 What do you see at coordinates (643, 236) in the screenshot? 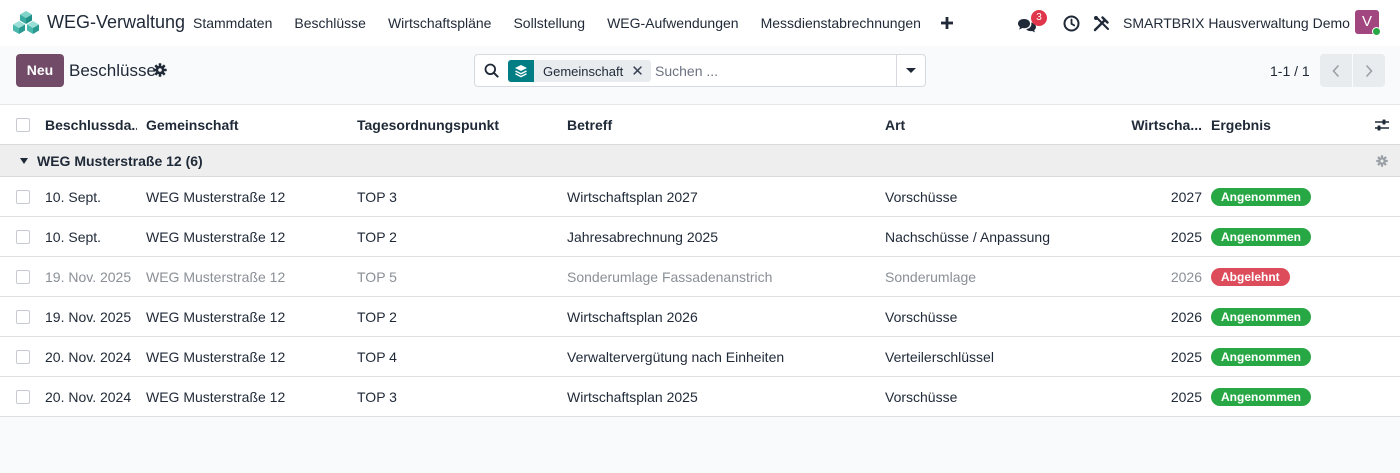
I see `cell-subject: Jahresabrechnung 2025` at bounding box center [643, 236].